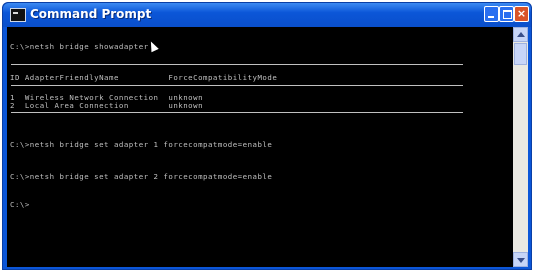 The height and width of the screenshot is (272, 535). I want to click on scroll-up-button, so click(520, 34).